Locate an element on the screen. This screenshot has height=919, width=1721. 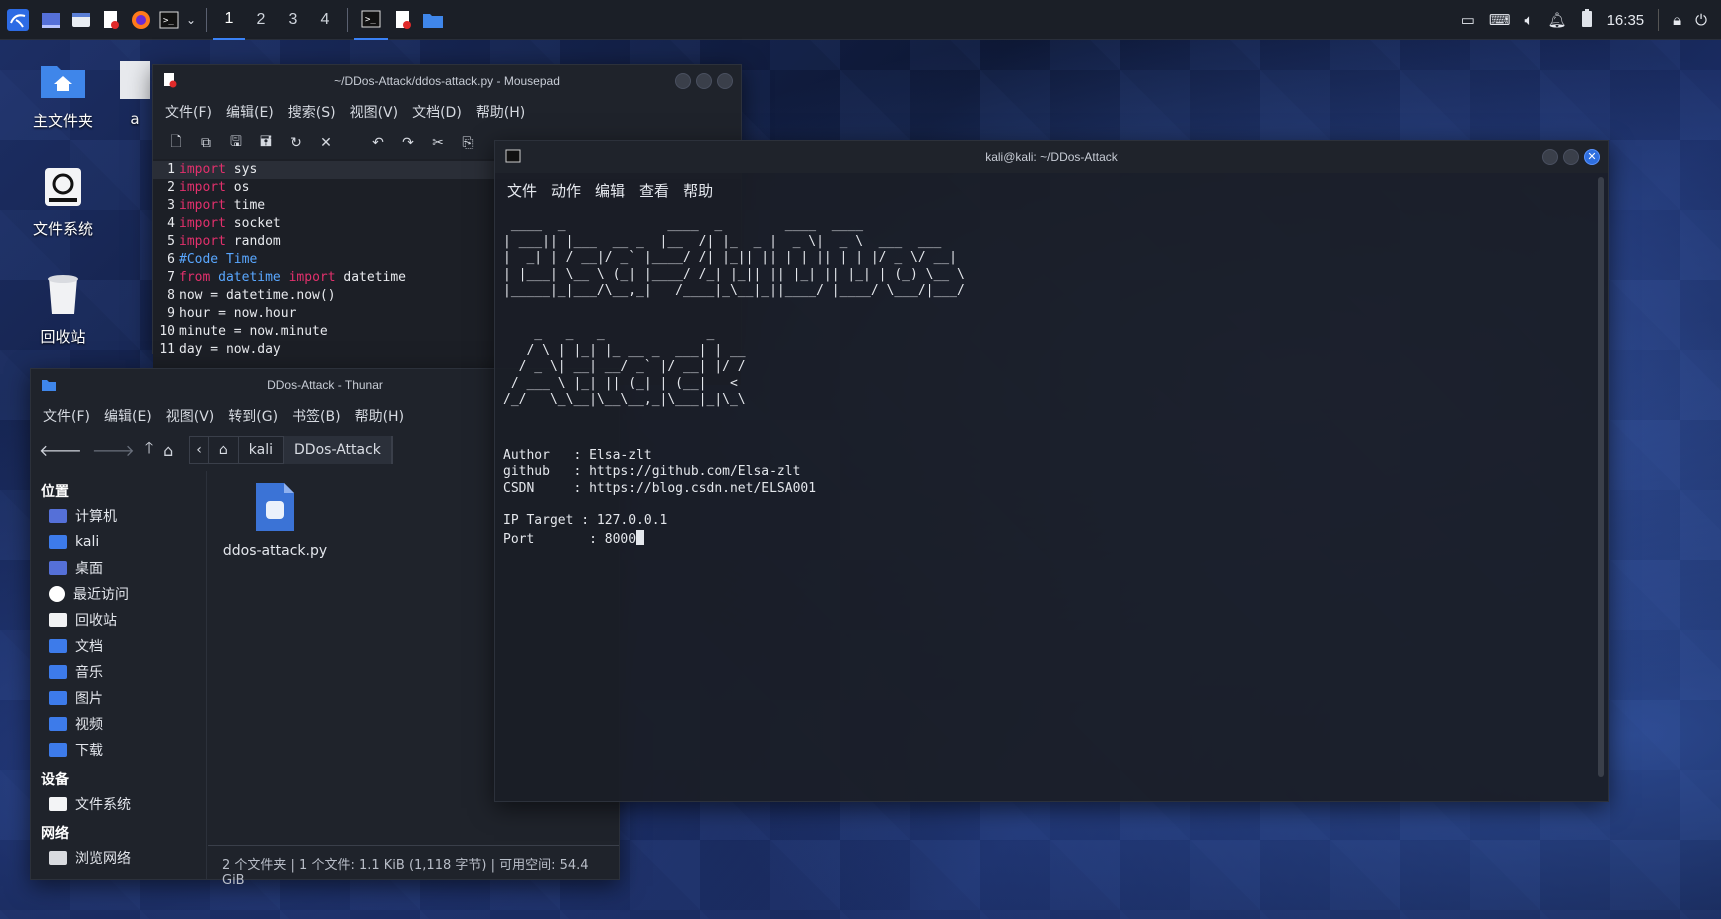
sidebar-item-pictures: 图片 is located at coordinates (118, 698).